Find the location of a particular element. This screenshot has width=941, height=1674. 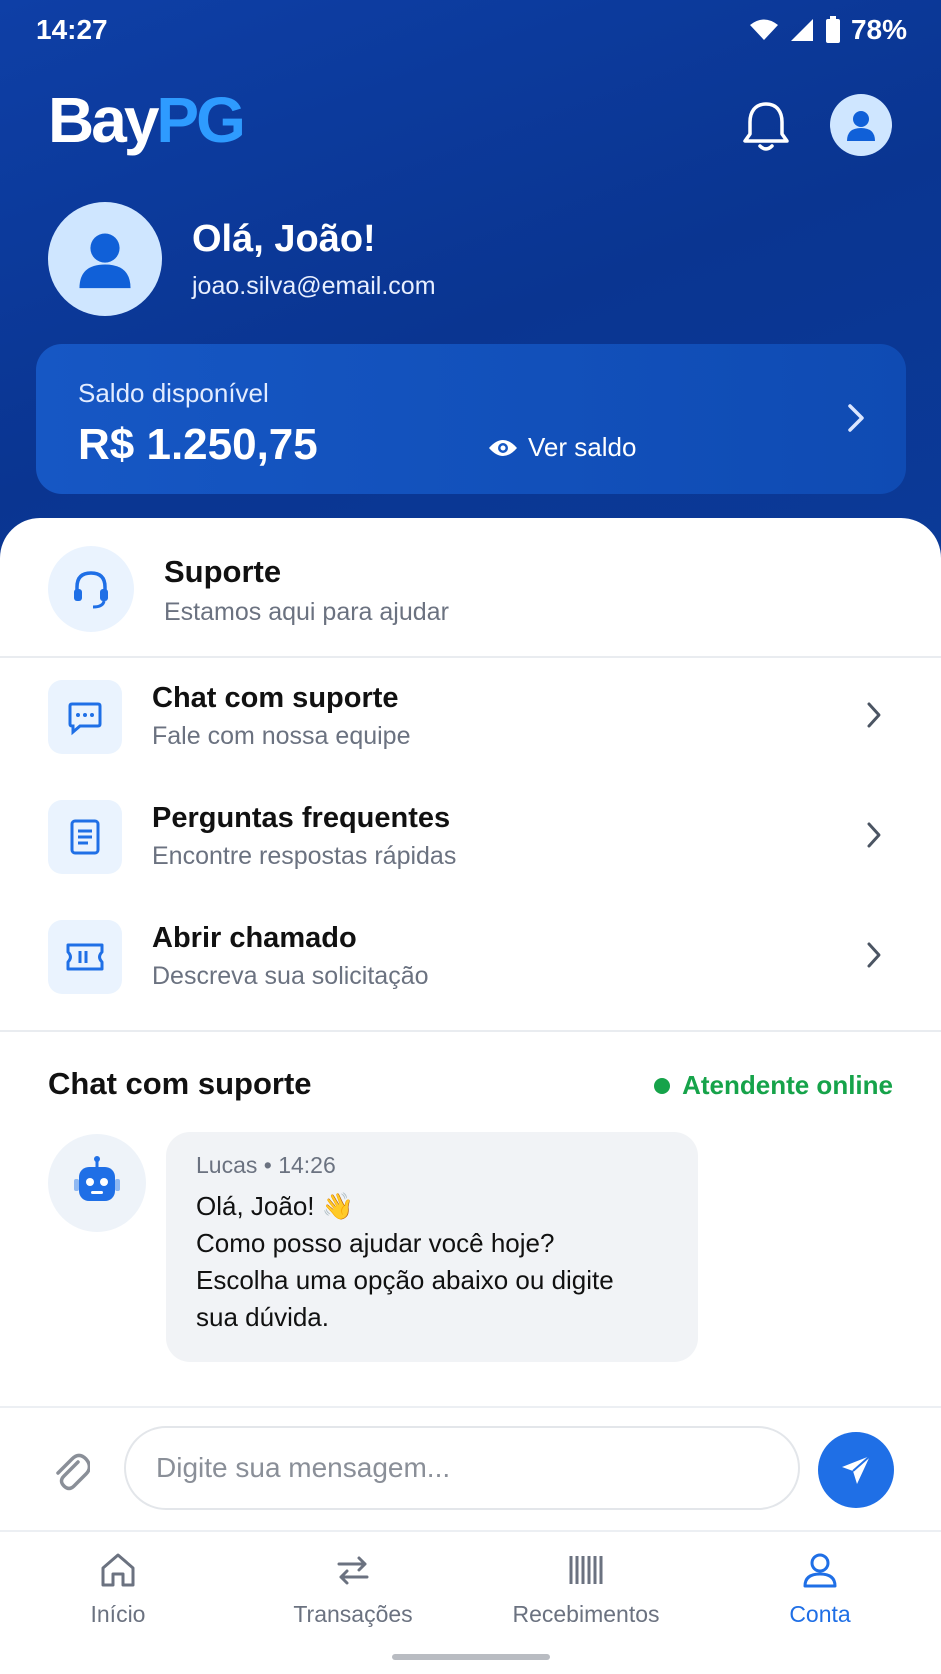

signal-icon is located at coordinates (801, 30).